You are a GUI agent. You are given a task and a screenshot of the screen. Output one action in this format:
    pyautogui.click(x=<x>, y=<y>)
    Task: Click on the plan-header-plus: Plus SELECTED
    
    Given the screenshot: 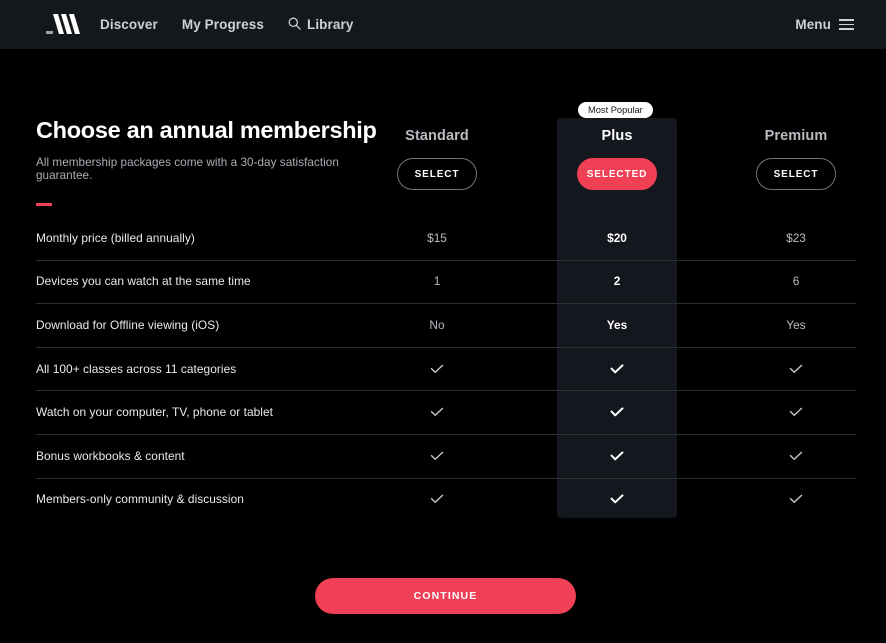 What is the action you would take?
    pyautogui.click(x=617, y=159)
    